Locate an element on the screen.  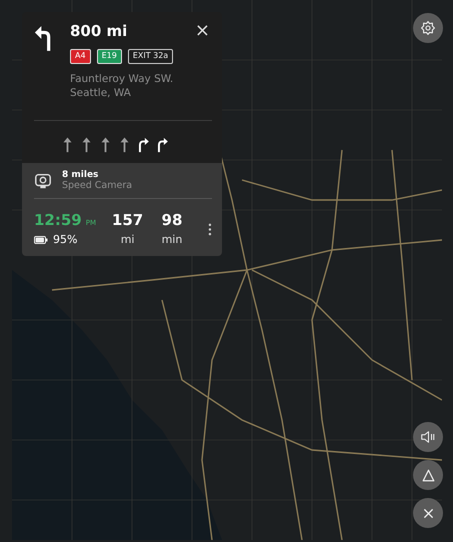
road-sign: A4 is located at coordinates (80, 56).